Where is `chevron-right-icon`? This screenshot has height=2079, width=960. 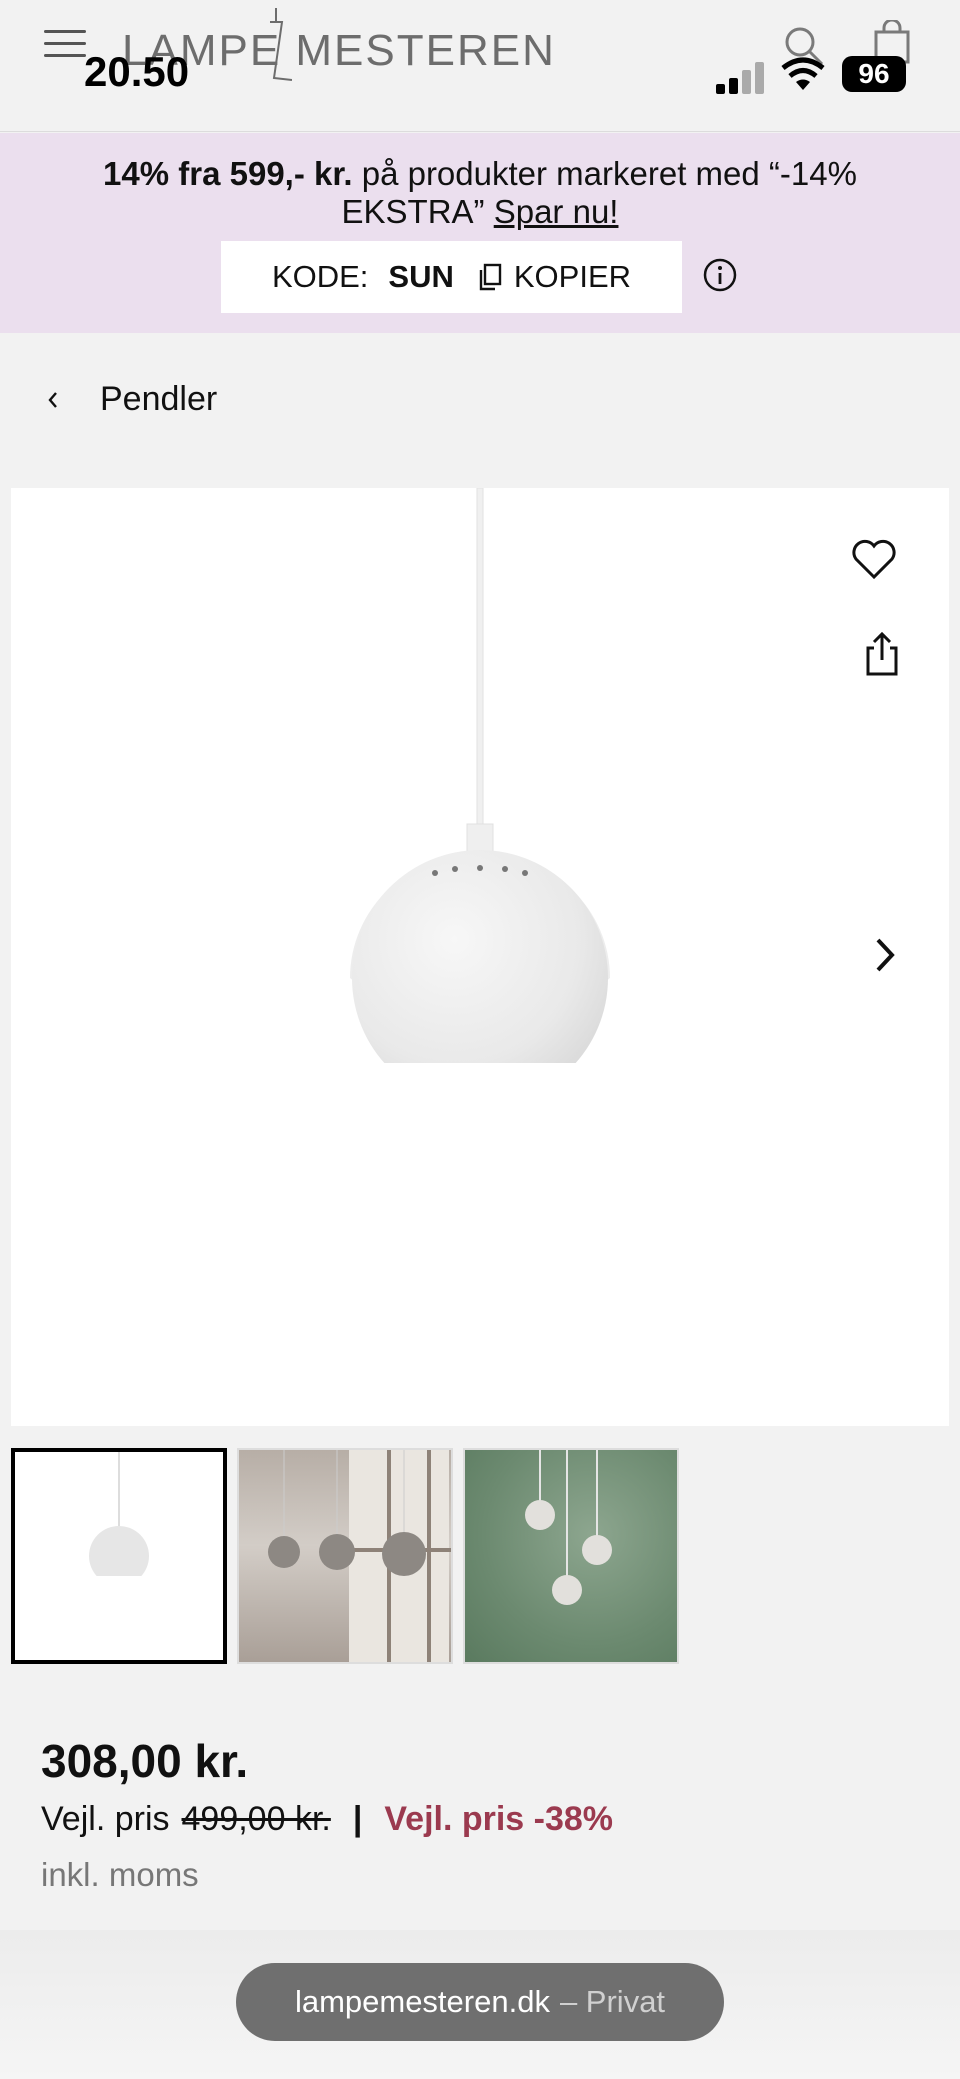
chevron-right-icon is located at coordinates (885, 955).